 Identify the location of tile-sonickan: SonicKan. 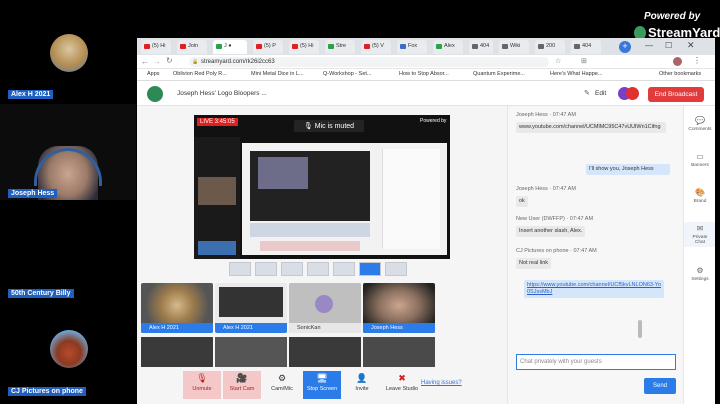
(325, 308).